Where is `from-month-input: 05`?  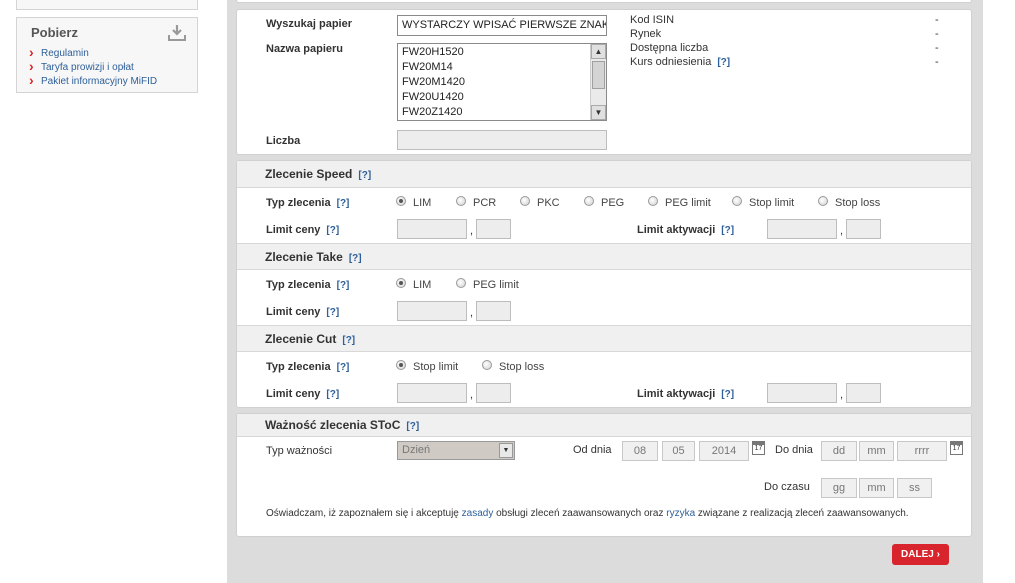
from-month-input: 05 is located at coordinates (678, 451).